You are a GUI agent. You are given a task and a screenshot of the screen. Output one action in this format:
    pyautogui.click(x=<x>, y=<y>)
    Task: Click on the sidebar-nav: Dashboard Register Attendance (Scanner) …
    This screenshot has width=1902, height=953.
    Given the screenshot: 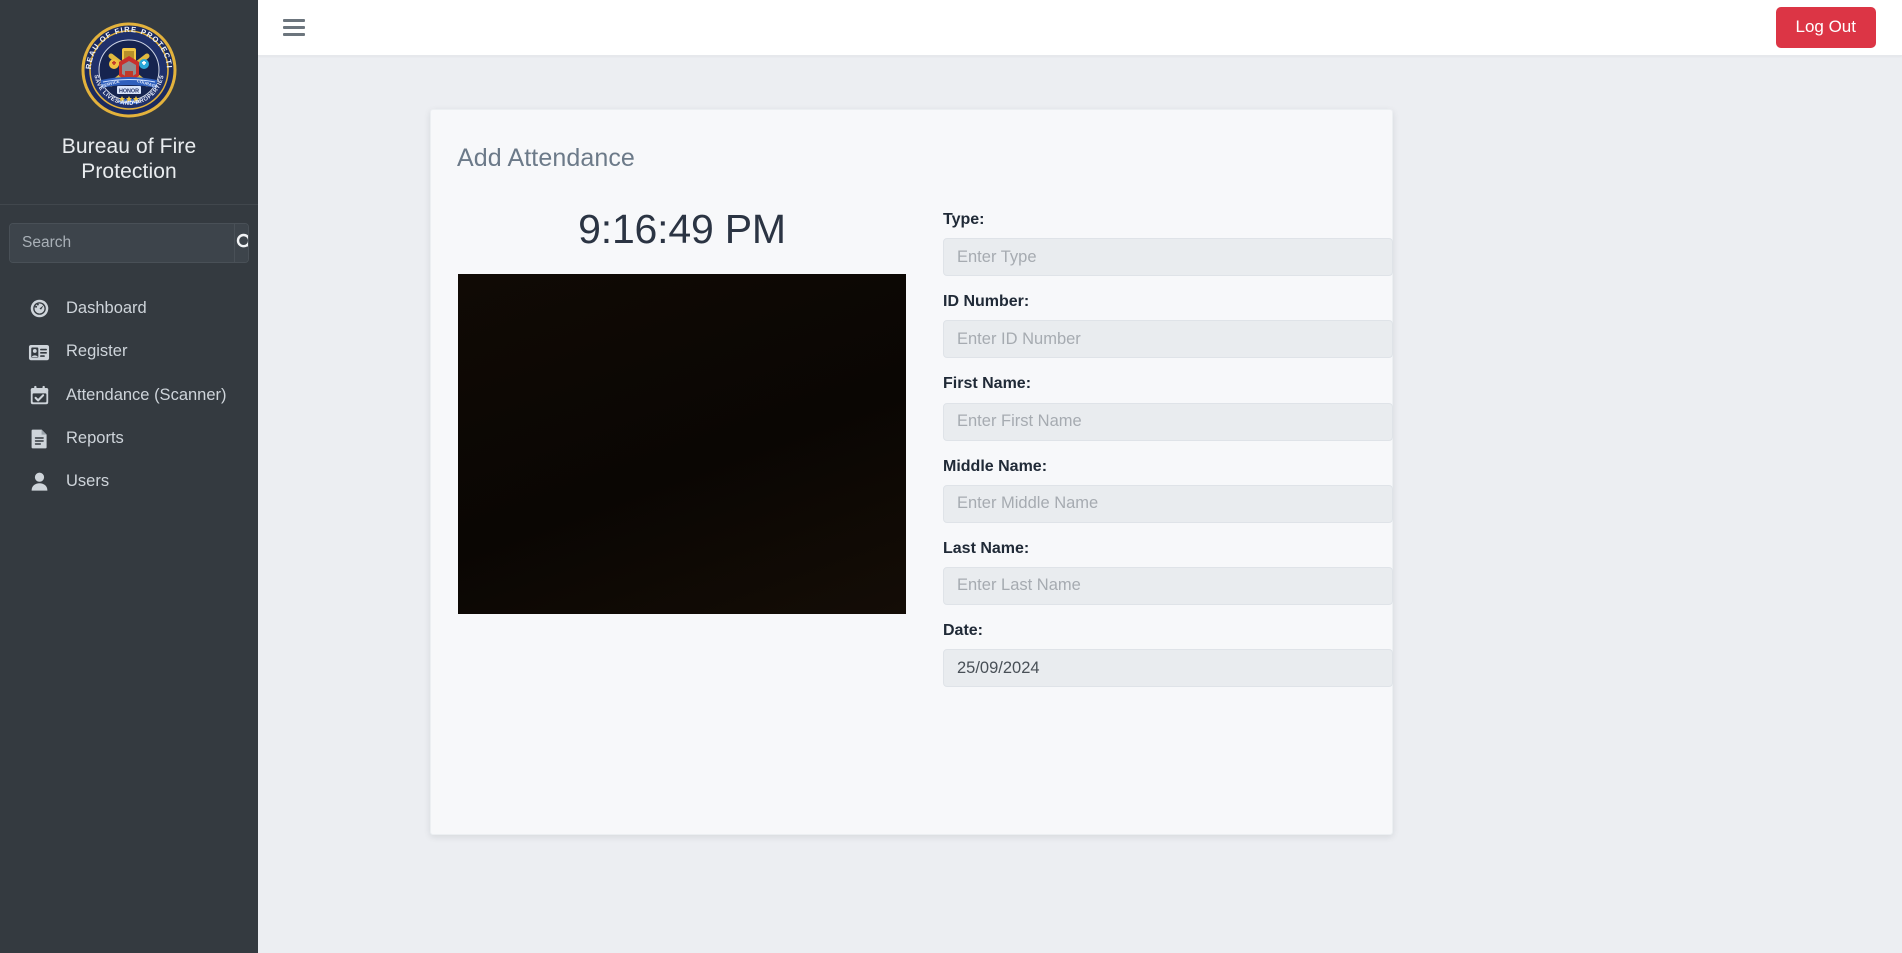 What is the action you would take?
    pyautogui.click(x=129, y=394)
    